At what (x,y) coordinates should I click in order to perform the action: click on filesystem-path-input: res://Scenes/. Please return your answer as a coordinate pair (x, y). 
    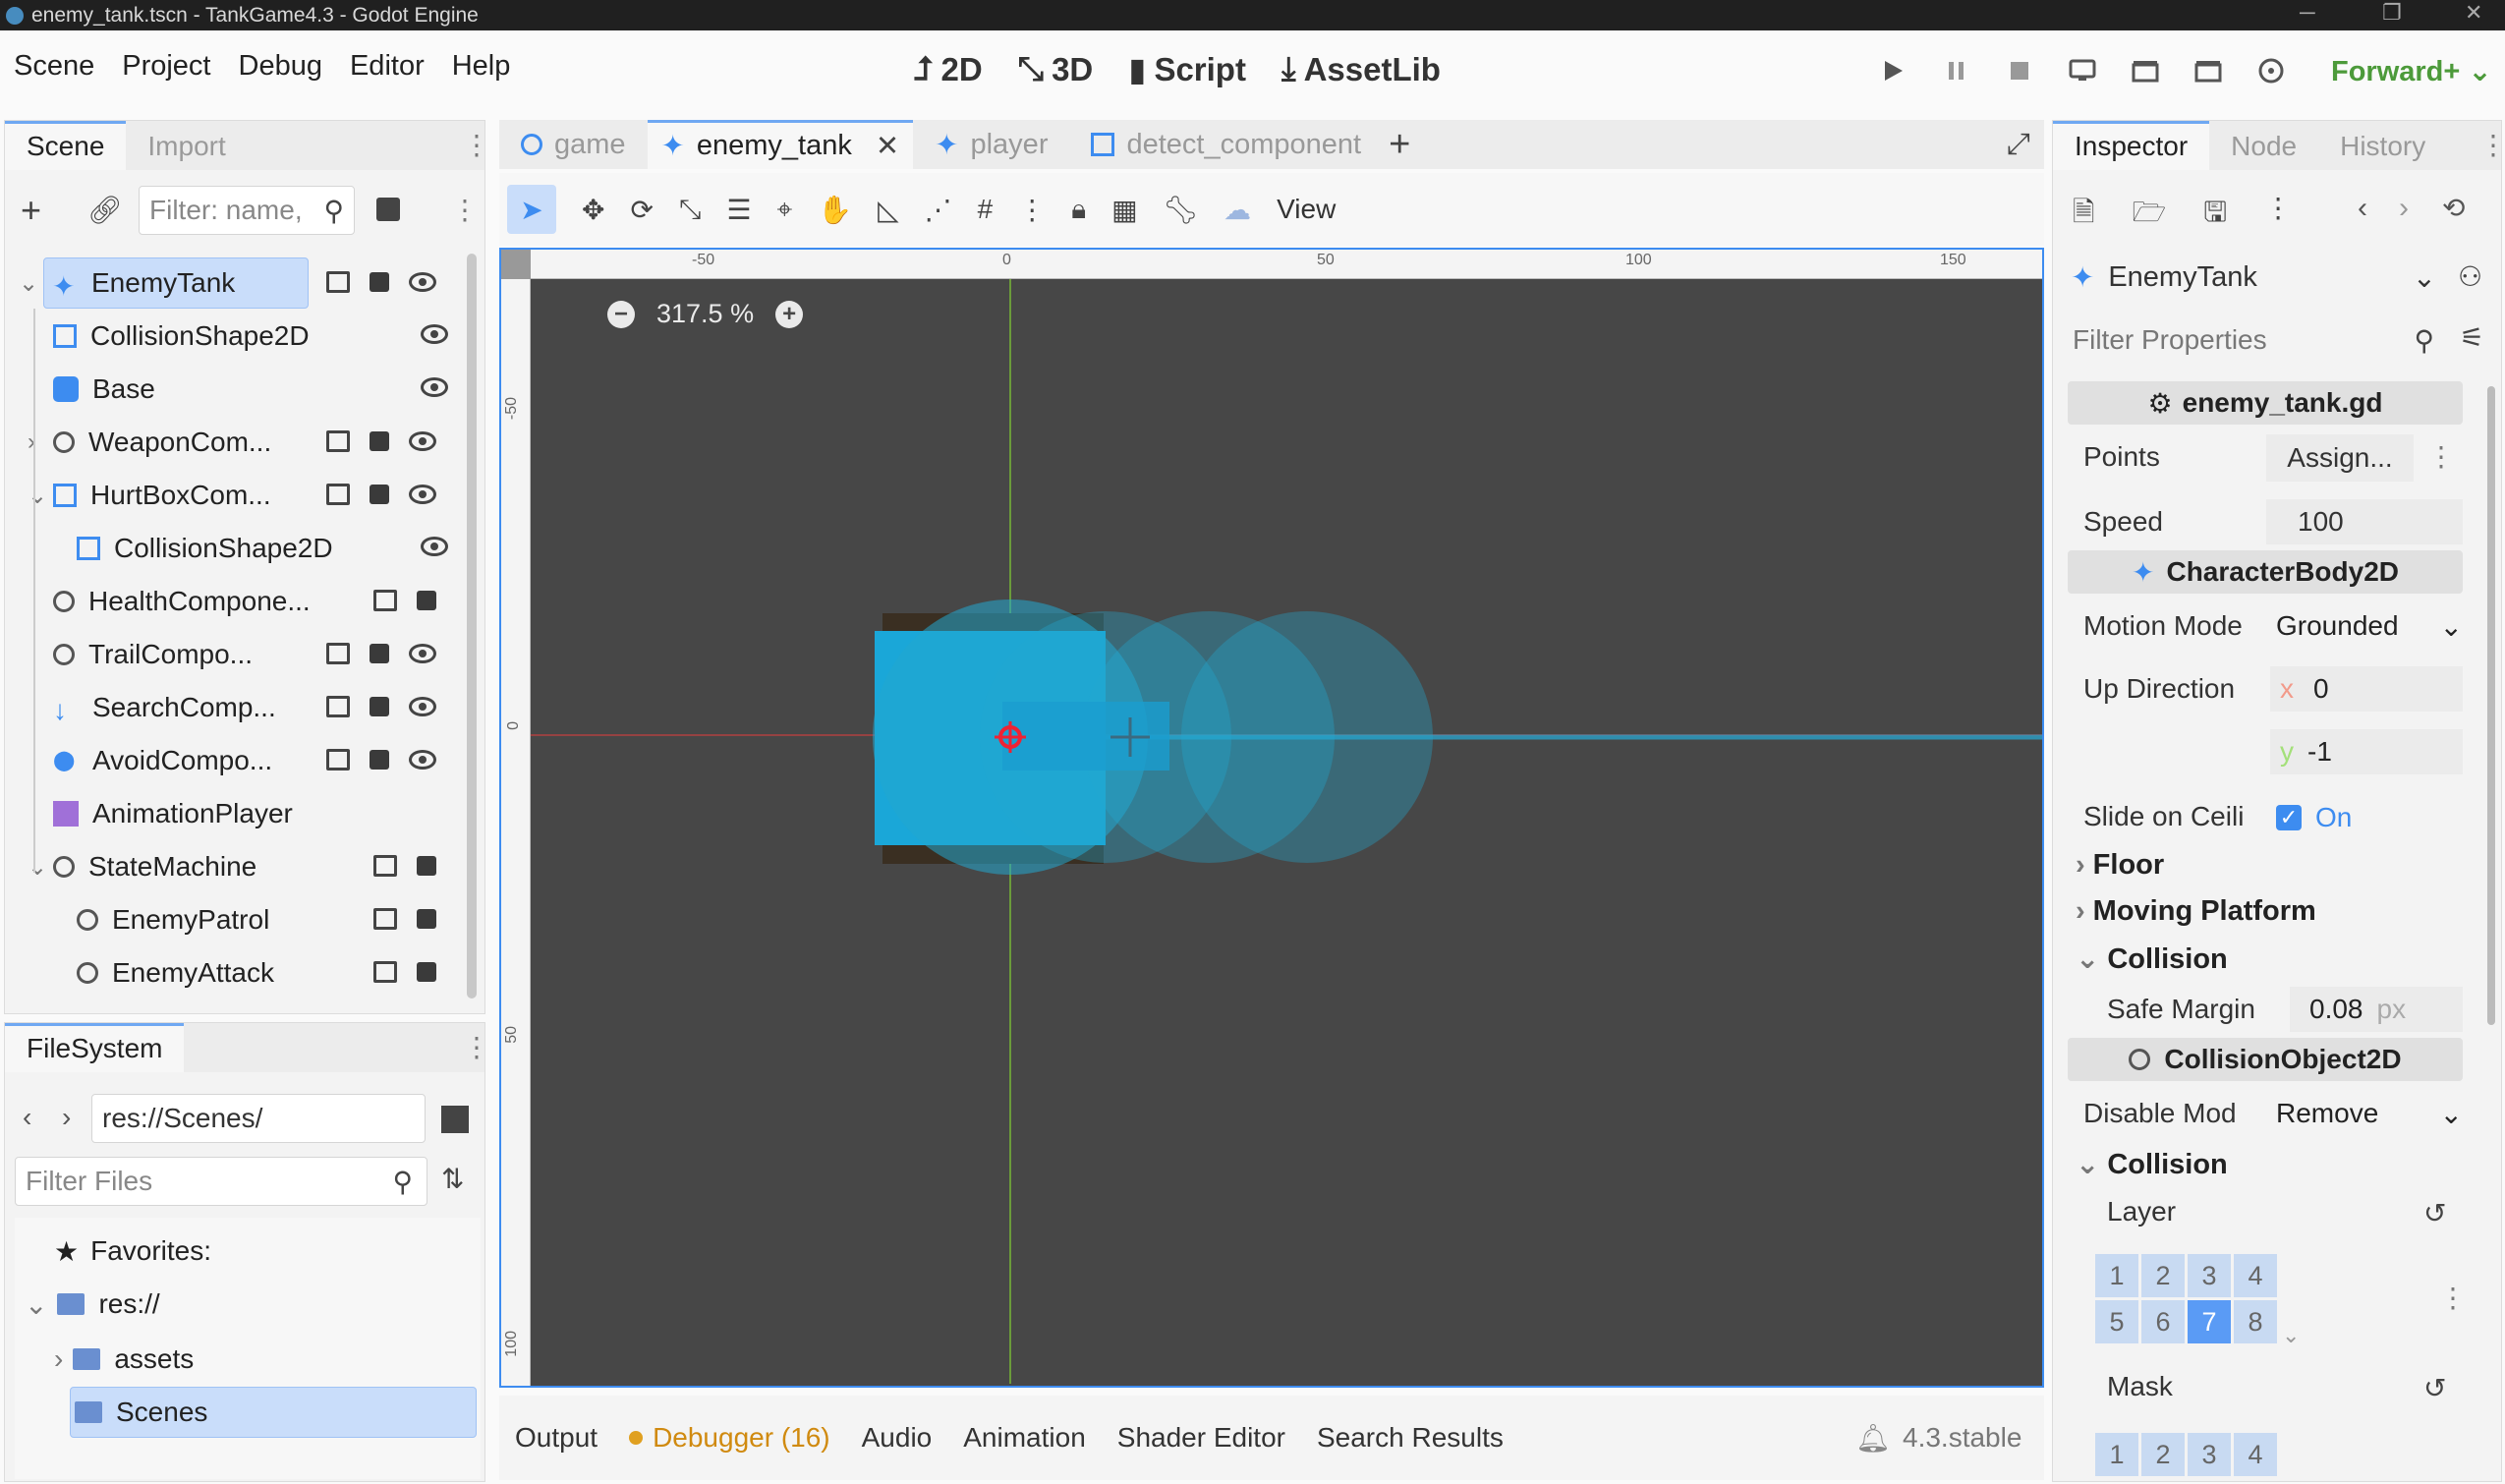
    Looking at the image, I should click on (258, 1118).